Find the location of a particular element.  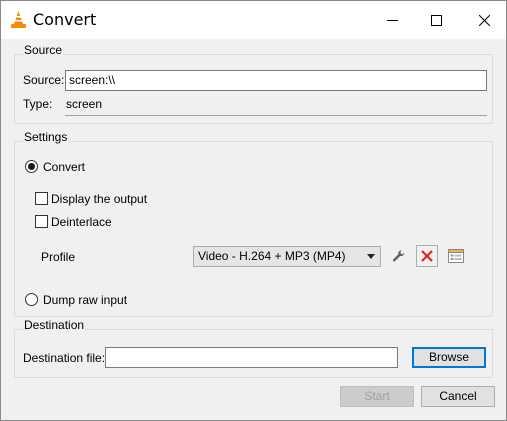

destination-group-title: Destination is located at coordinates (54, 325).